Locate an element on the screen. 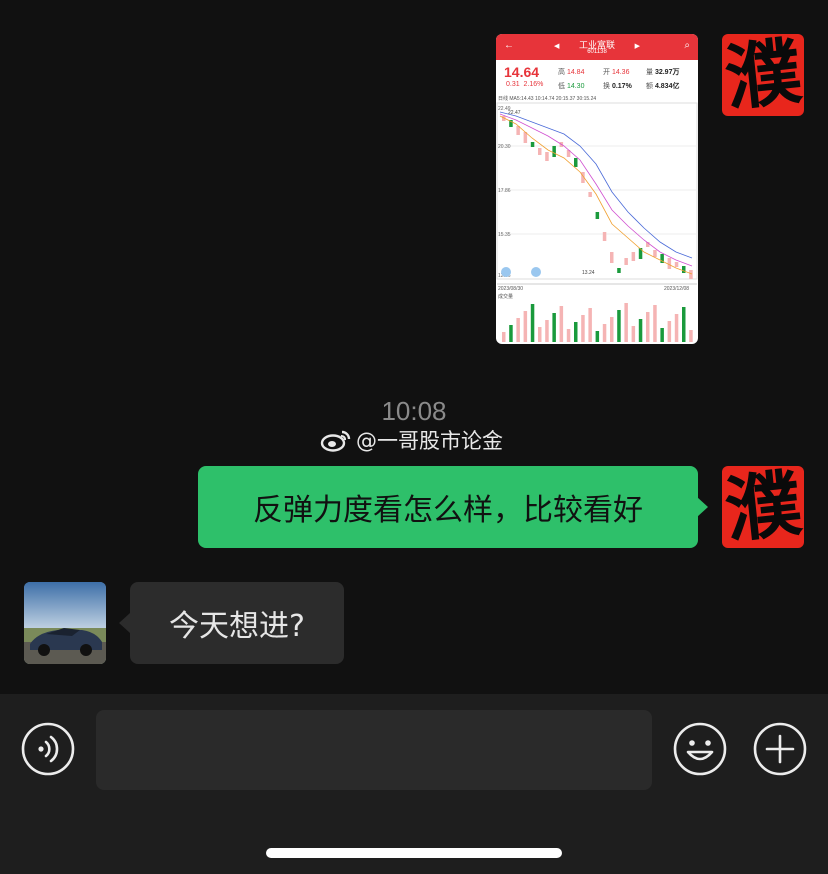 The image size is (828, 874). stock-change: 0.31 2.16% is located at coordinates (525, 84).